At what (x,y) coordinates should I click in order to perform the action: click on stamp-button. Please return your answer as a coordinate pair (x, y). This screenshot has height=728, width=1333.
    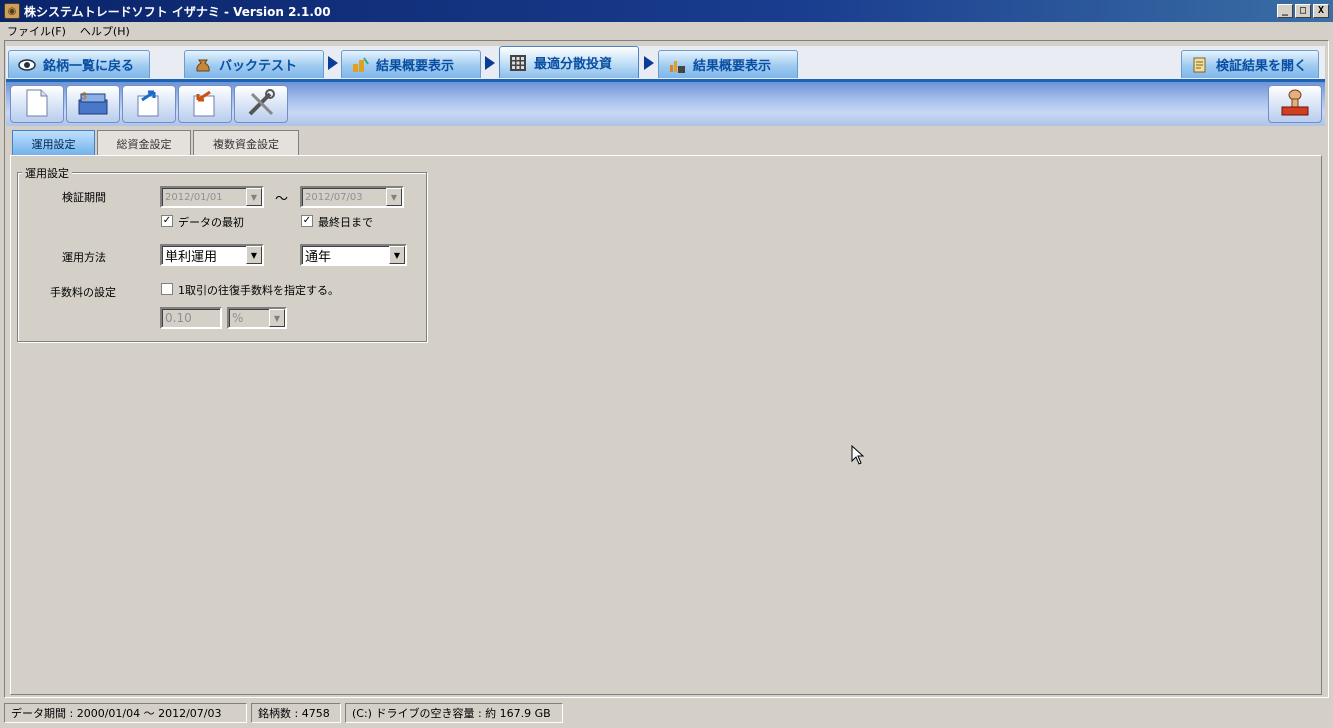
    Looking at the image, I should click on (1295, 104).